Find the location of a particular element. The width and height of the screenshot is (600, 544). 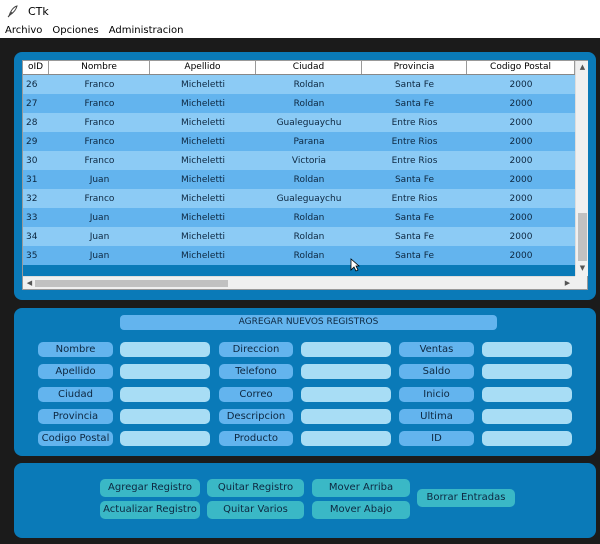

scroll-up-icon: ▲ is located at coordinates (582, 67).